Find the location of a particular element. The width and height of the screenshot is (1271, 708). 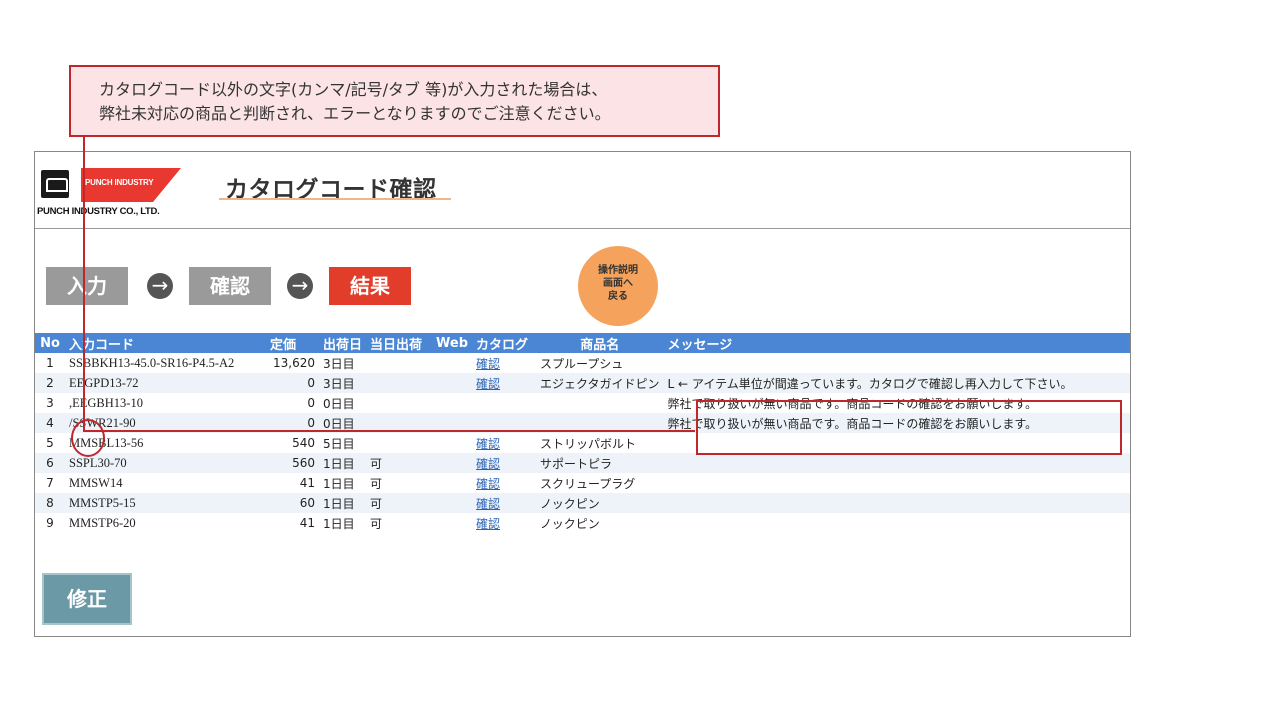

cell-no: 9 is located at coordinates (50, 523).